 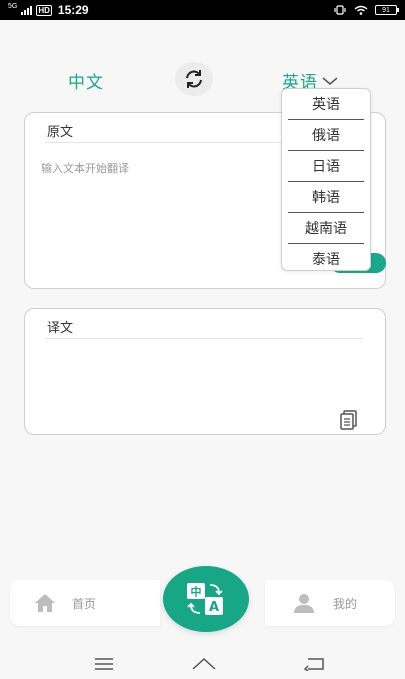 What do you see at coordinates (340, 10) in the screenshot?
I see `vibrate-icon` at bounding box center [340, 10].